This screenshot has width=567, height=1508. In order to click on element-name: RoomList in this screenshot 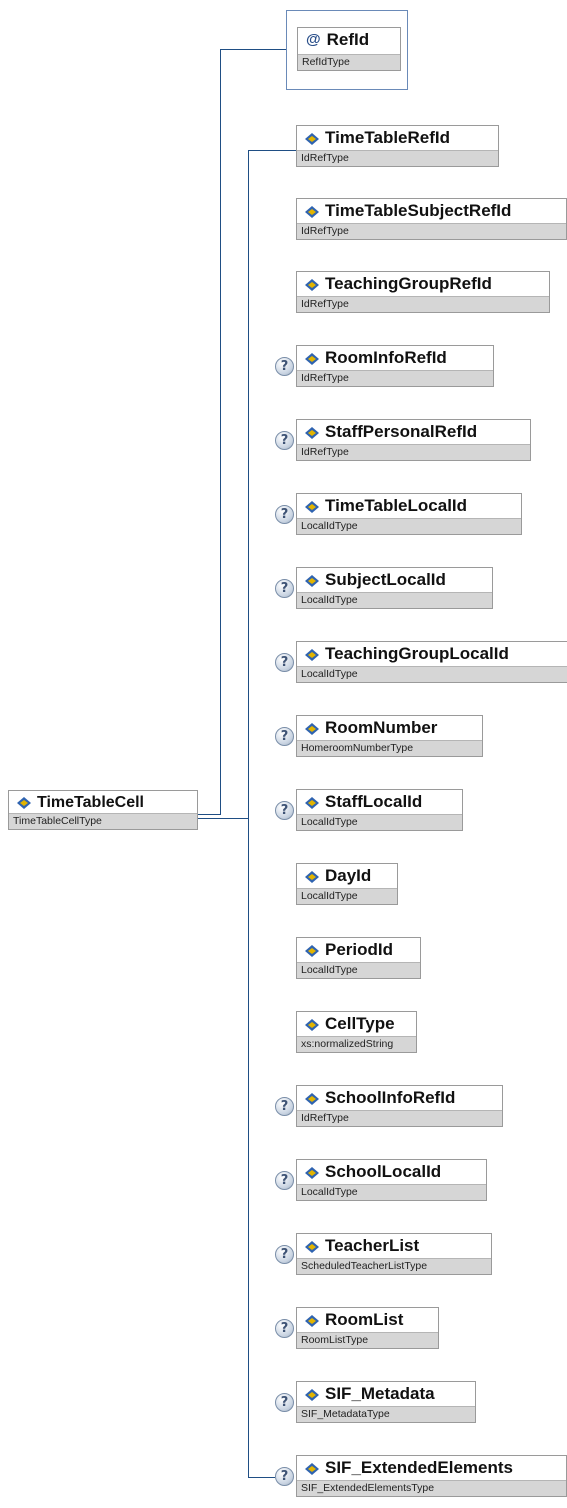, I will do `click(364, 1319)`.